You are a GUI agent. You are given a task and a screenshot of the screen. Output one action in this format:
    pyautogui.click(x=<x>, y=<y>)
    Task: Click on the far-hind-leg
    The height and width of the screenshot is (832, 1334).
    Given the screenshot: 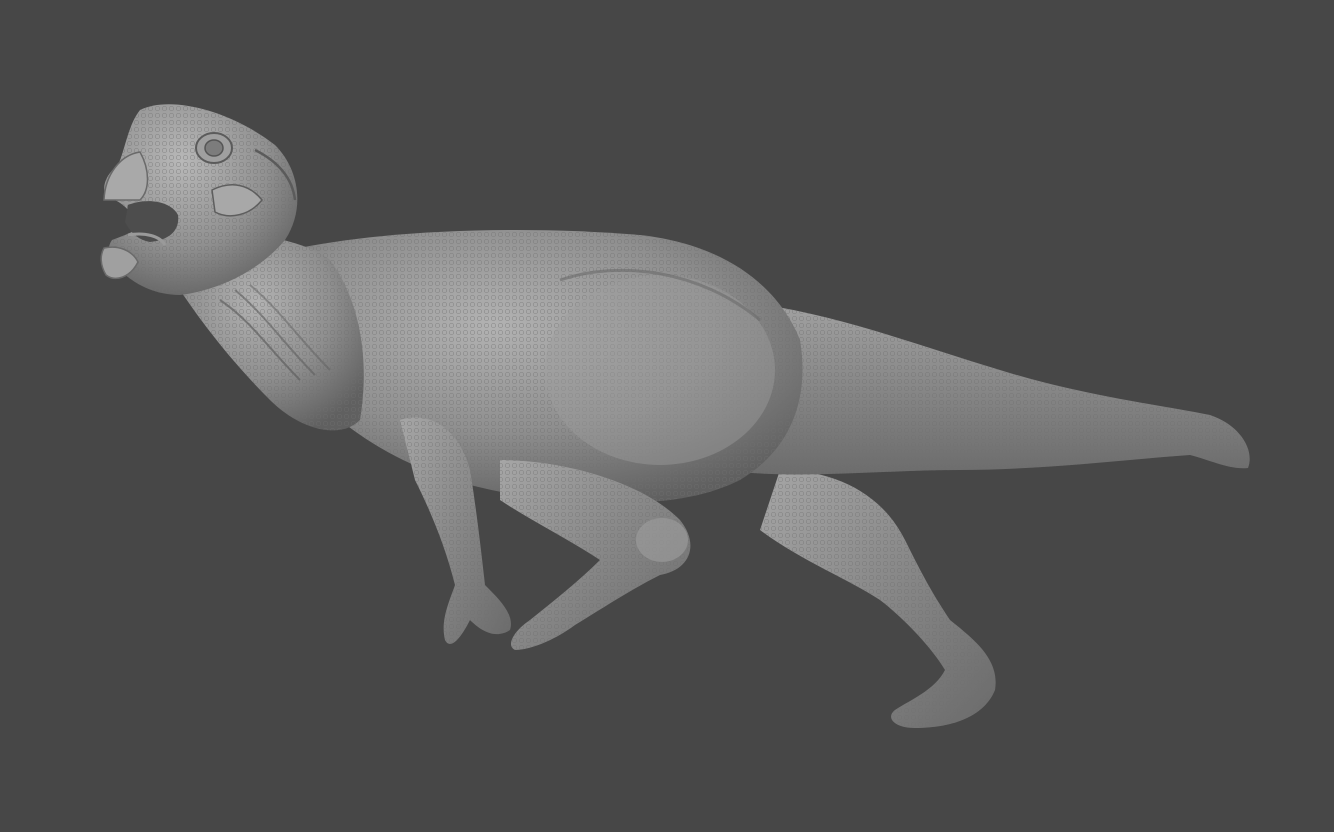 What is the action you would take?
    pyautogui.click(x=878, y=599)
    